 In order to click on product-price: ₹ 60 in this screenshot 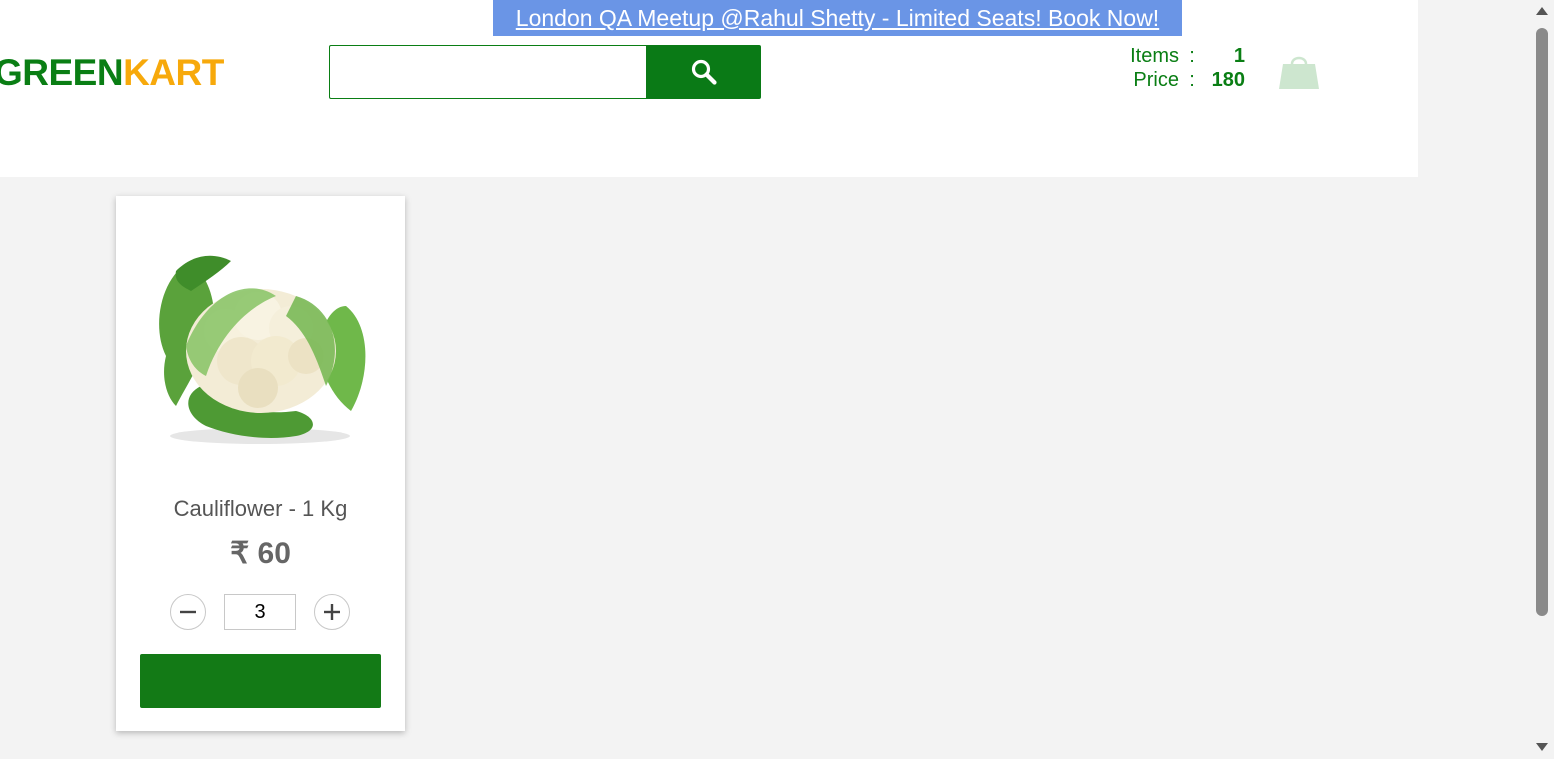, I will do `click(260, 553)`.